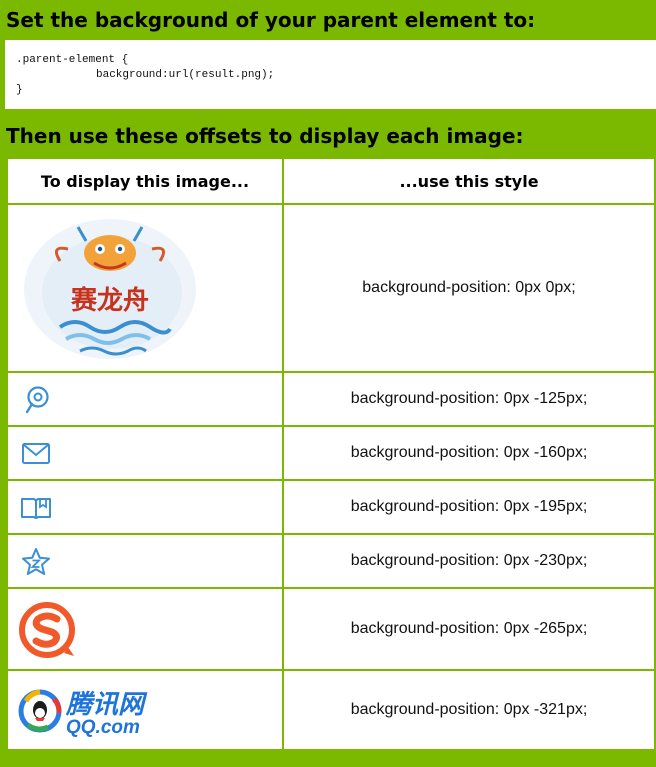  Describe the element at coordinates (19, 90) in the screenshot. I see `code-line-3: }` at that location.